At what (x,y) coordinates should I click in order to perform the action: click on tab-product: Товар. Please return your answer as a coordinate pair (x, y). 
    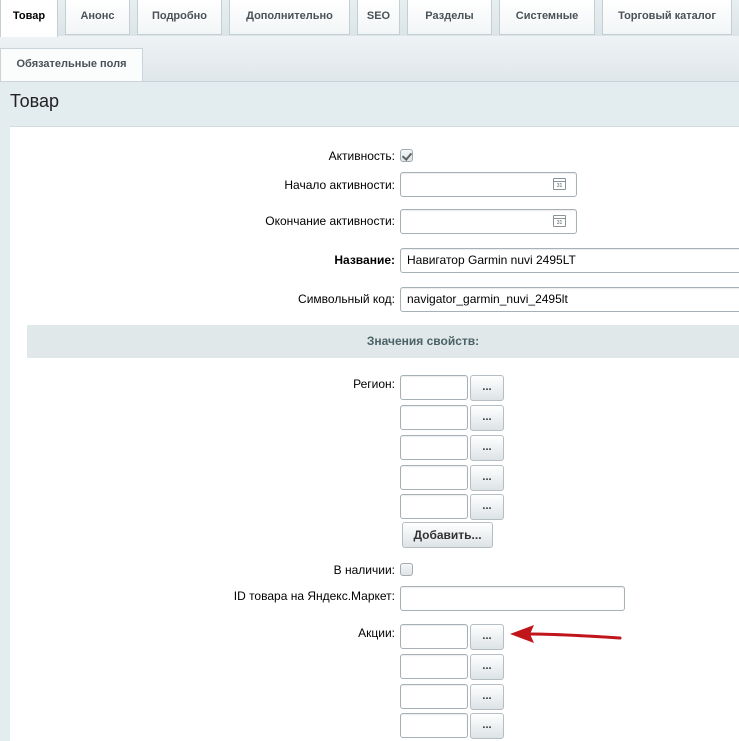
    Looking at the image, I should click on (29, 18).